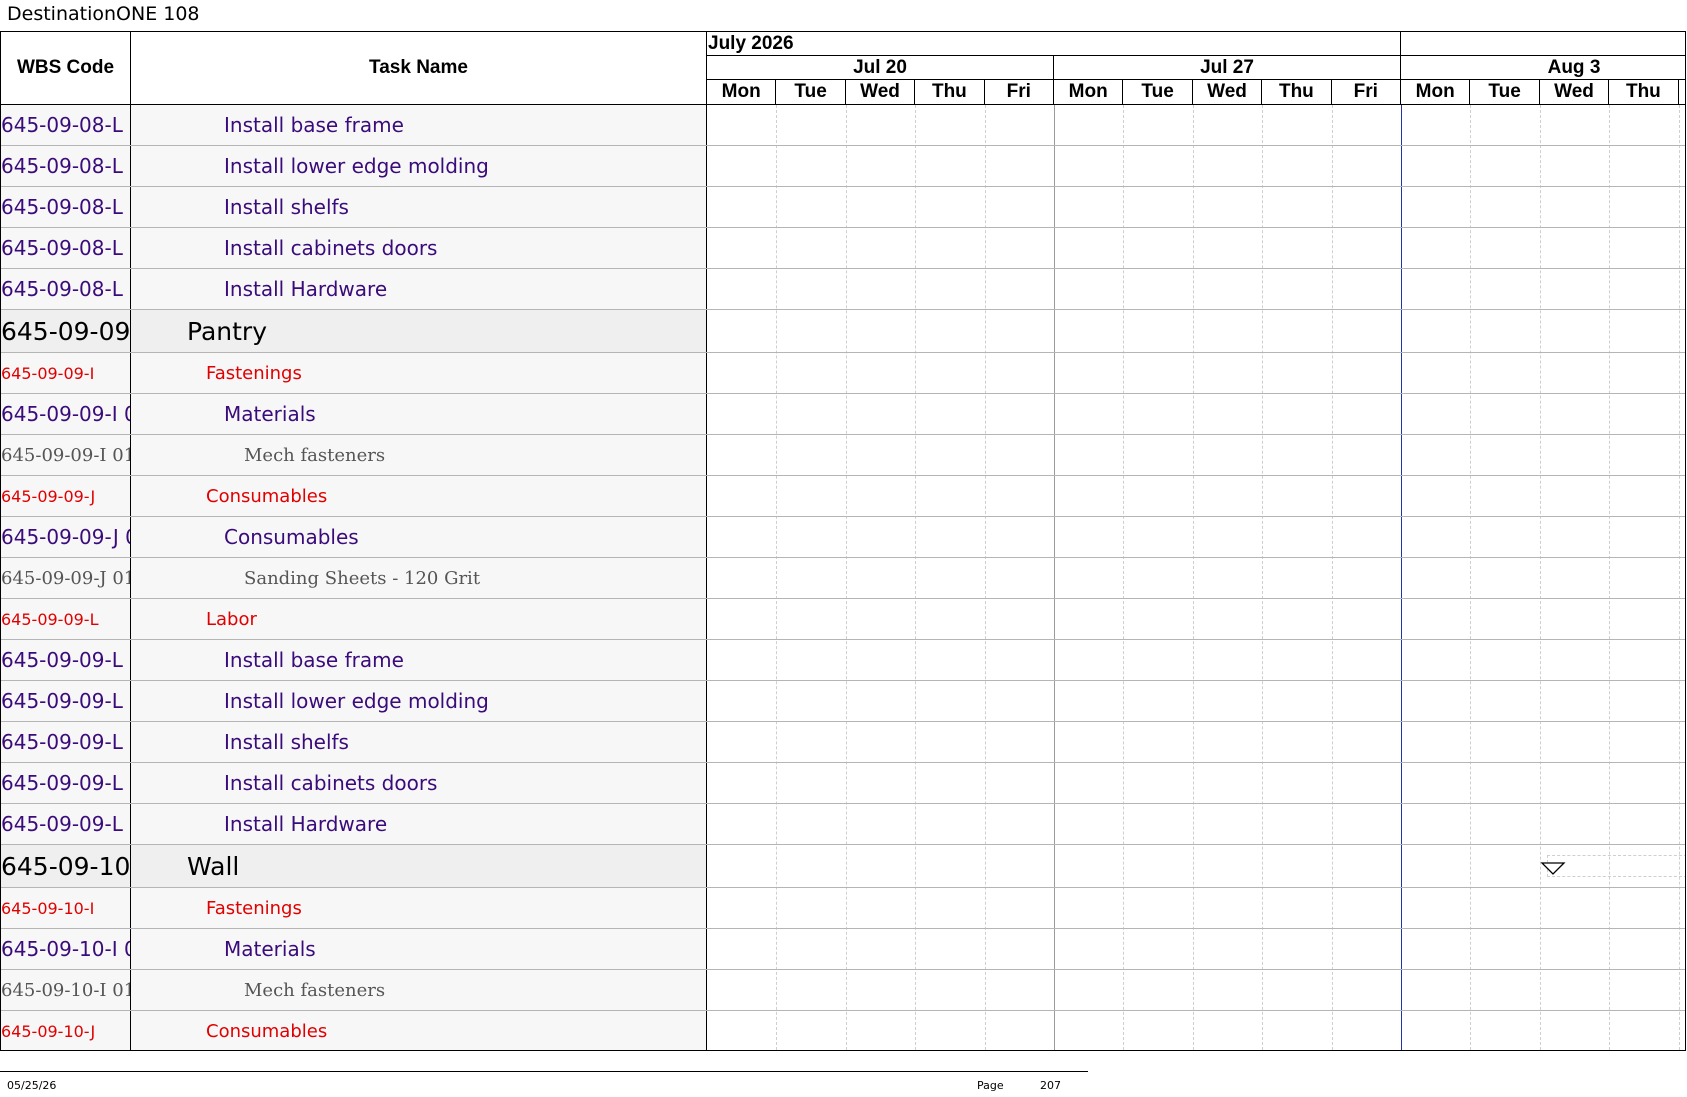 The image size is (1687, 1097). I want to click on table-row: 645-09-10-J Consumables, so click(354, 1030).